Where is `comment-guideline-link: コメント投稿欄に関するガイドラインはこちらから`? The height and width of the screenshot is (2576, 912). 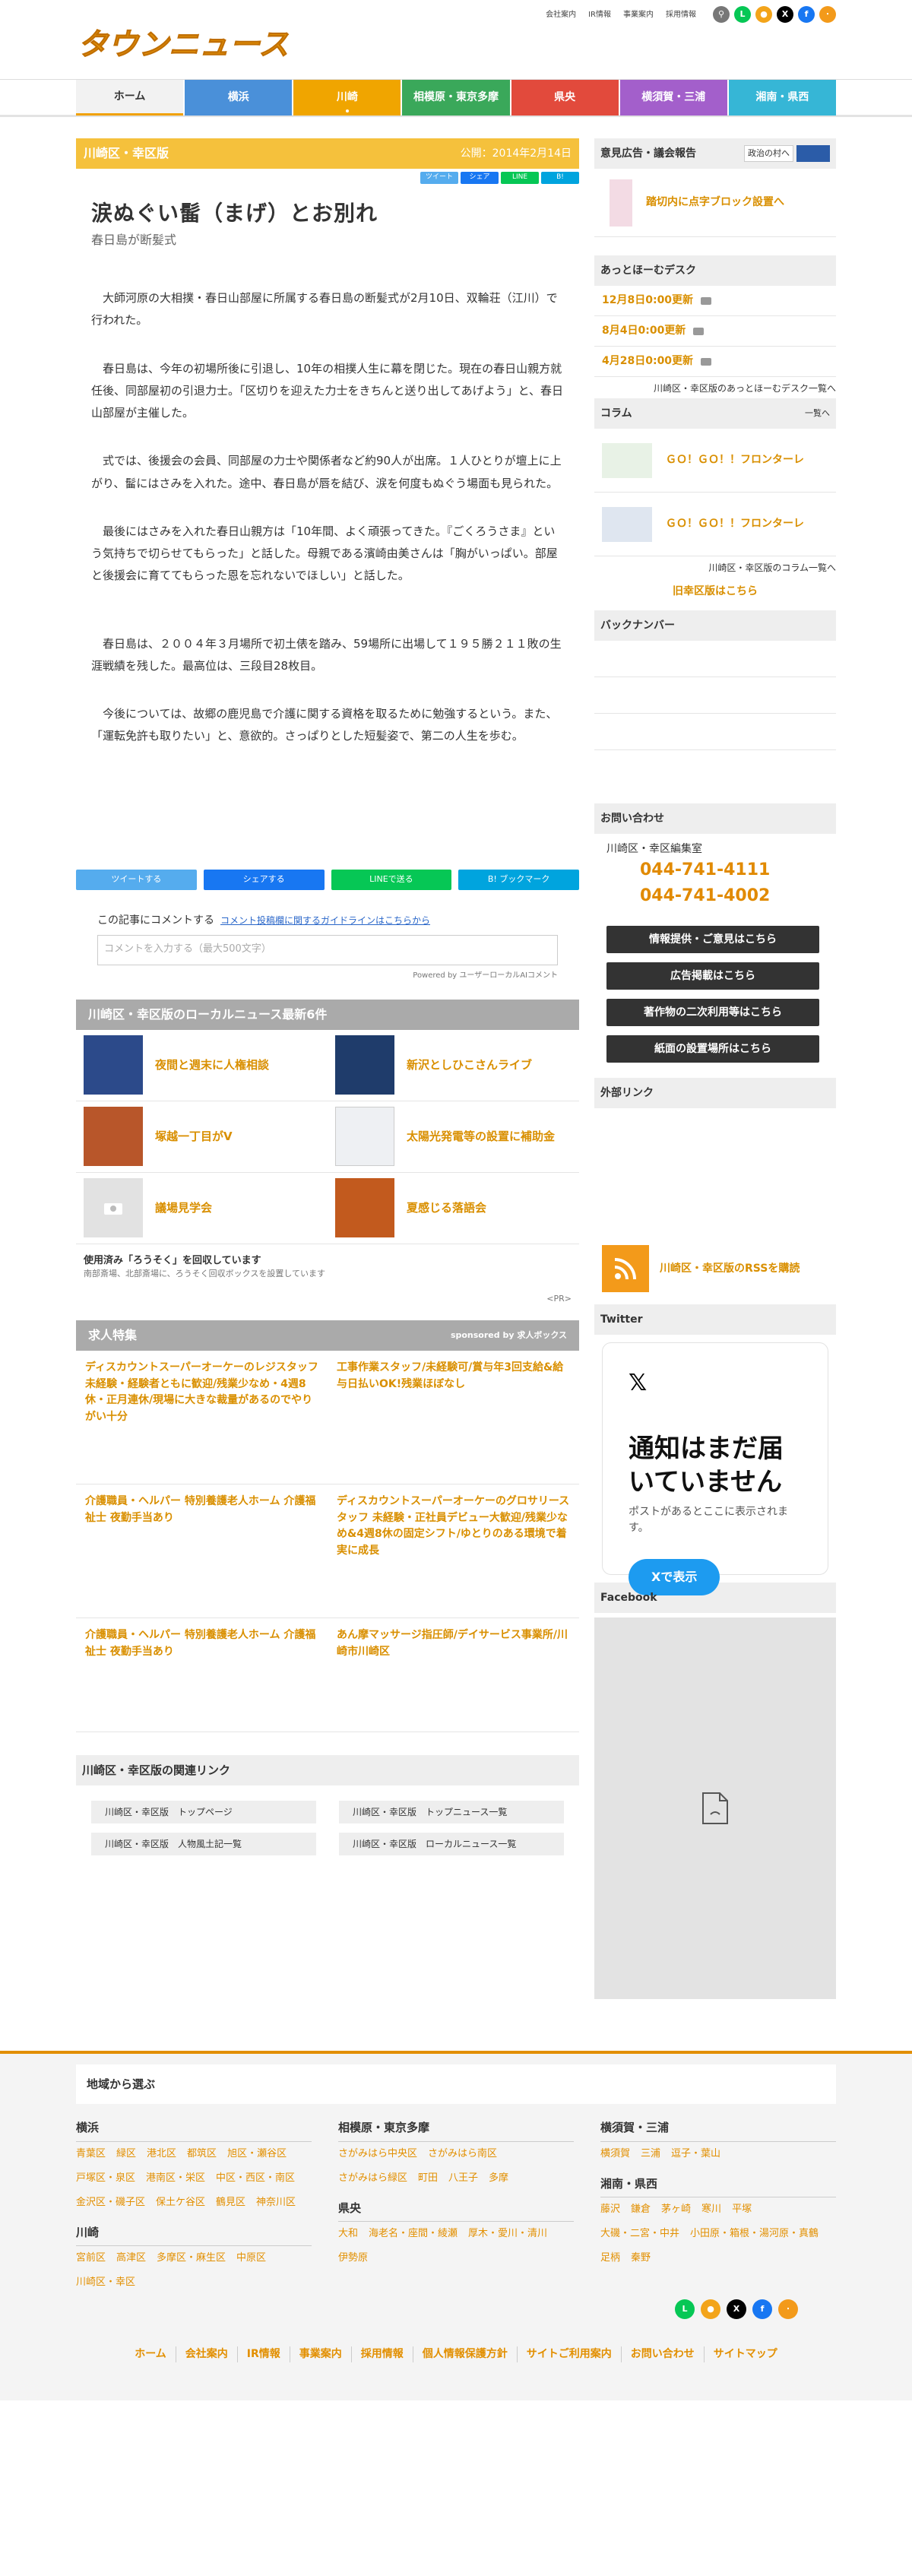
comment-guideline-link: コメント投稿欄に関するガイドラインはこちらから is located at coordinates (325, 920).